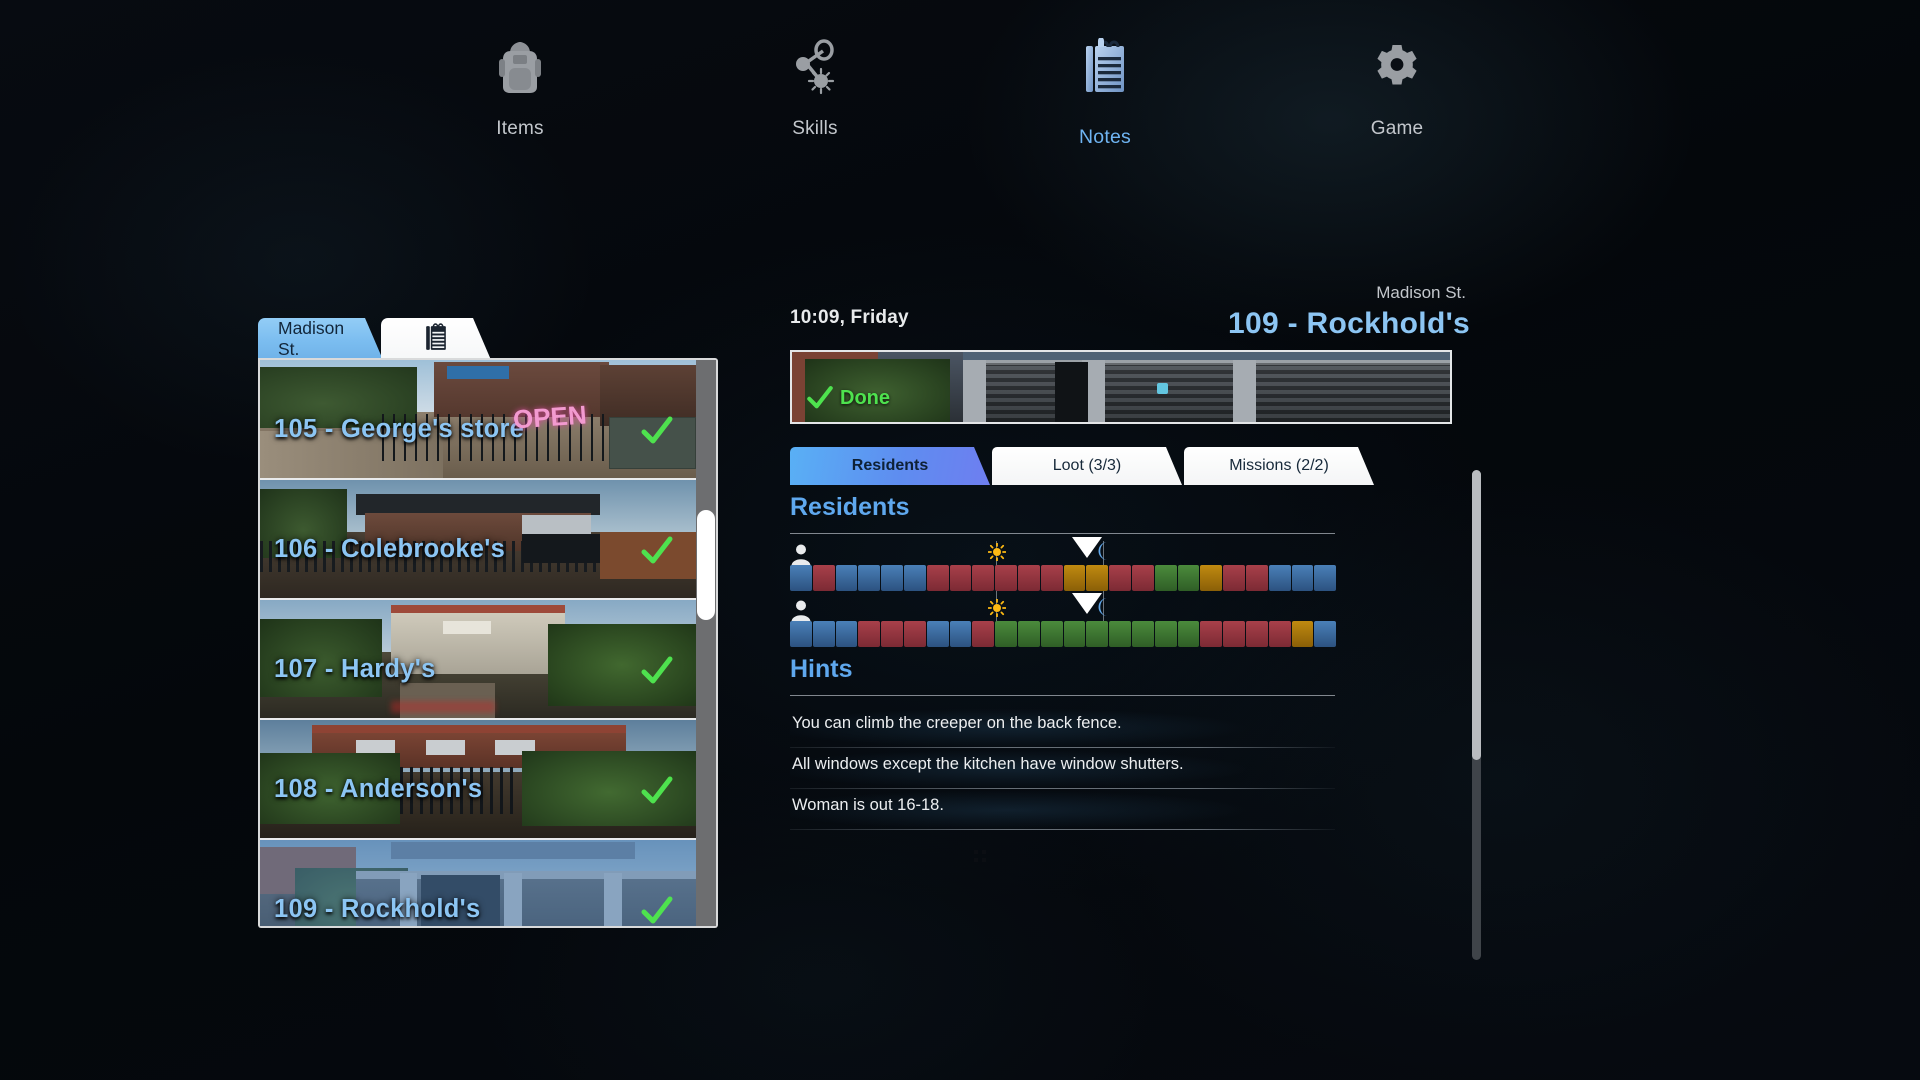 The image size is (1920, 1080). I want to click on camera-marker-icon, so click(1163, 388).